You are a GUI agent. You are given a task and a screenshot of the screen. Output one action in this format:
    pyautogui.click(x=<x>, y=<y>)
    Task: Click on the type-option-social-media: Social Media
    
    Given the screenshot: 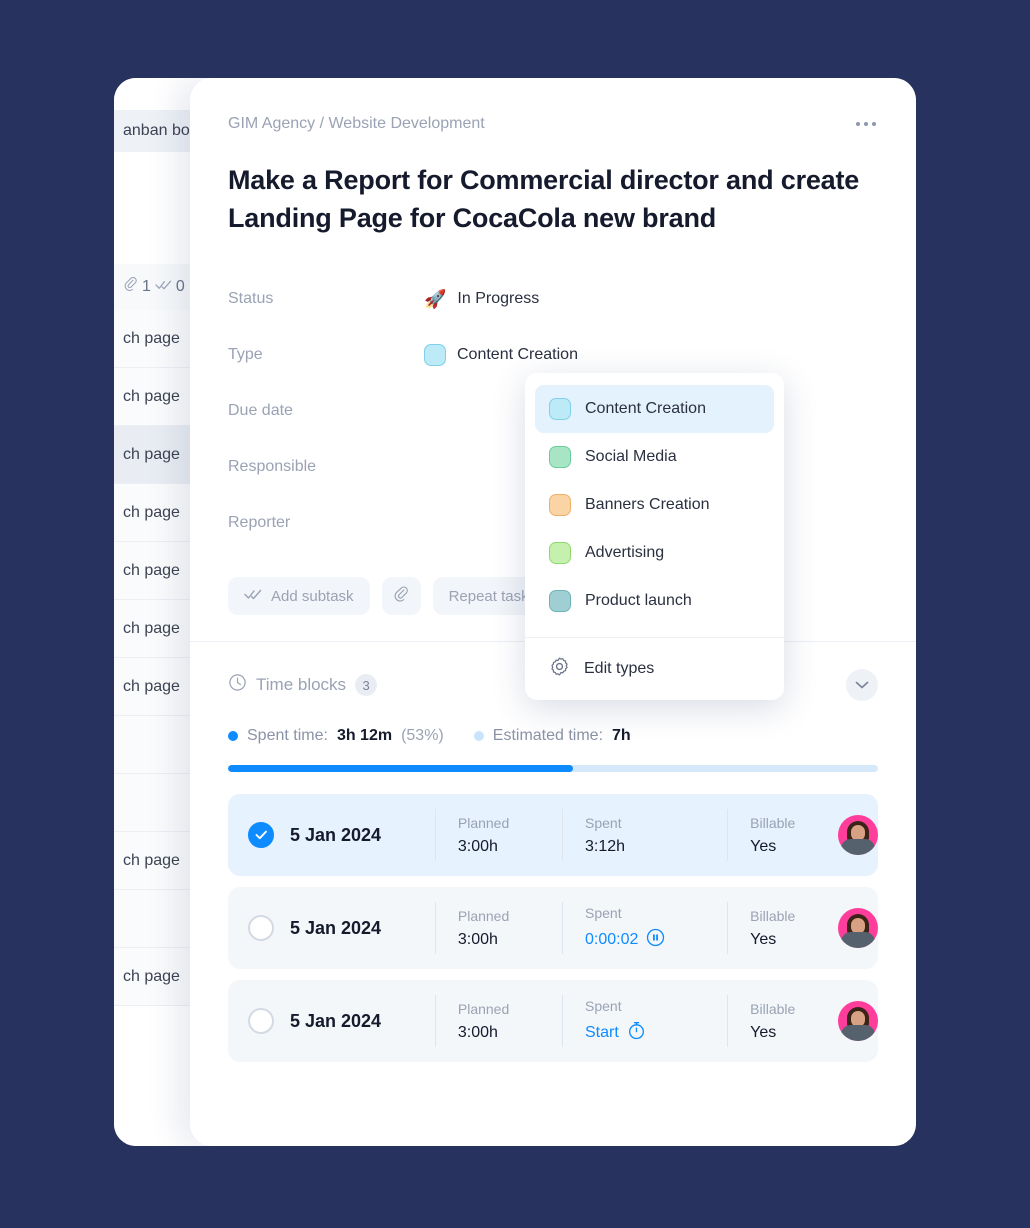 What is the action you would take?
    pyautogui.click(x=654, y=457)
    